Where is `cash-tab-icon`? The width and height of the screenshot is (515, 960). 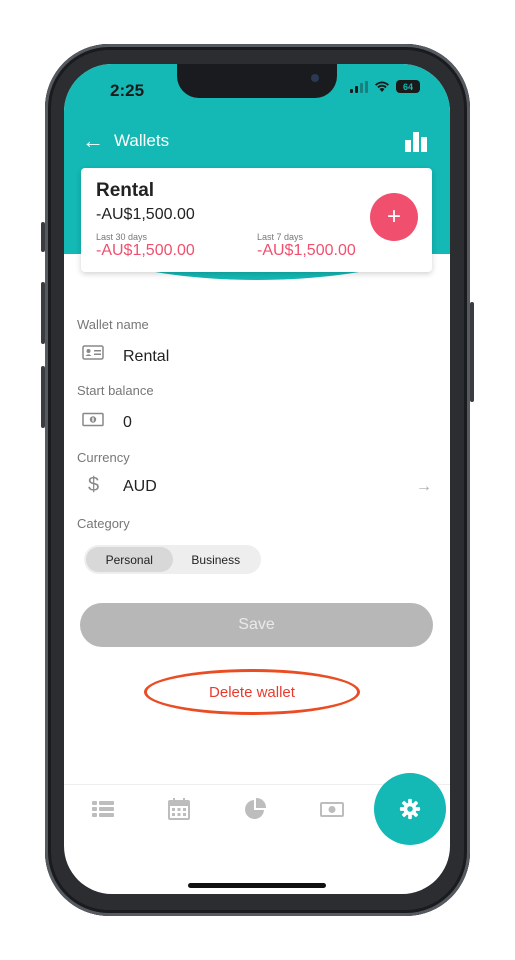 cash-tab-icon is located at coordinates (332, 809).